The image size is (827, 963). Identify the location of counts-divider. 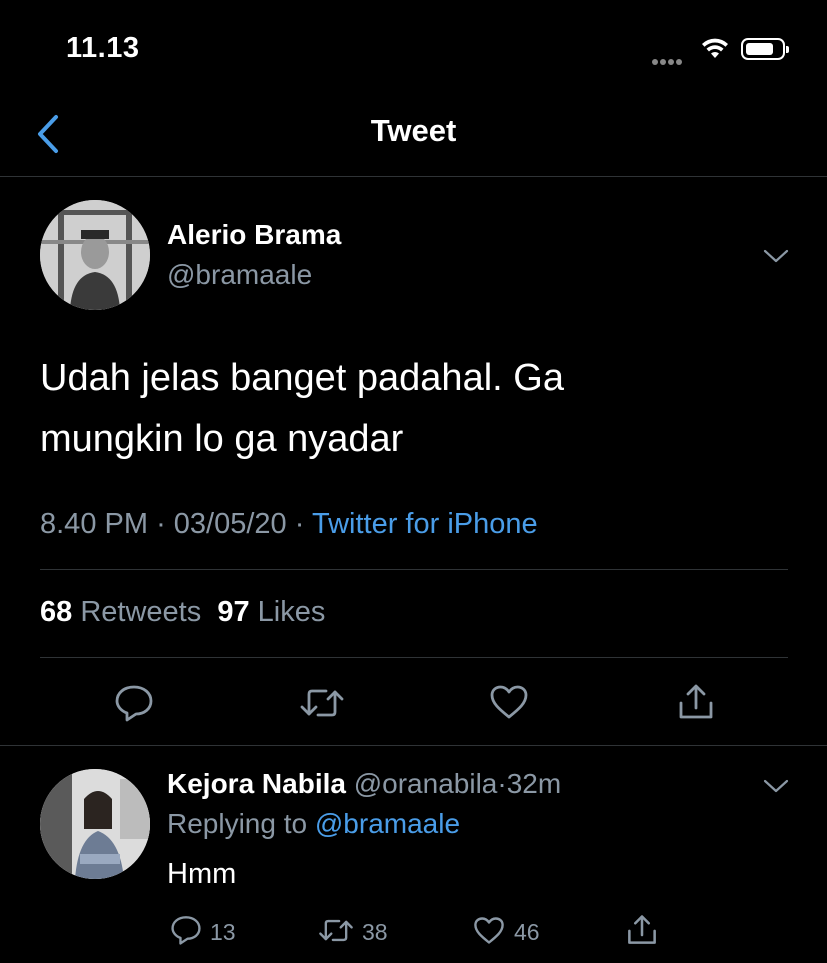
(414, 657).